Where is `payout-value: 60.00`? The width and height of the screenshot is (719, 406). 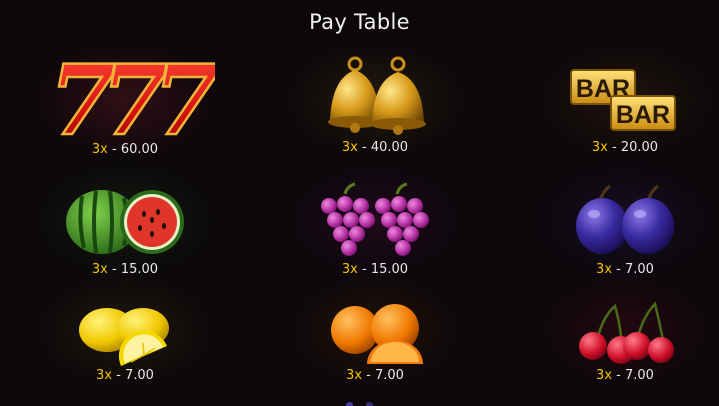
payout-value: 60.00 is located at coordinates (139, 149).